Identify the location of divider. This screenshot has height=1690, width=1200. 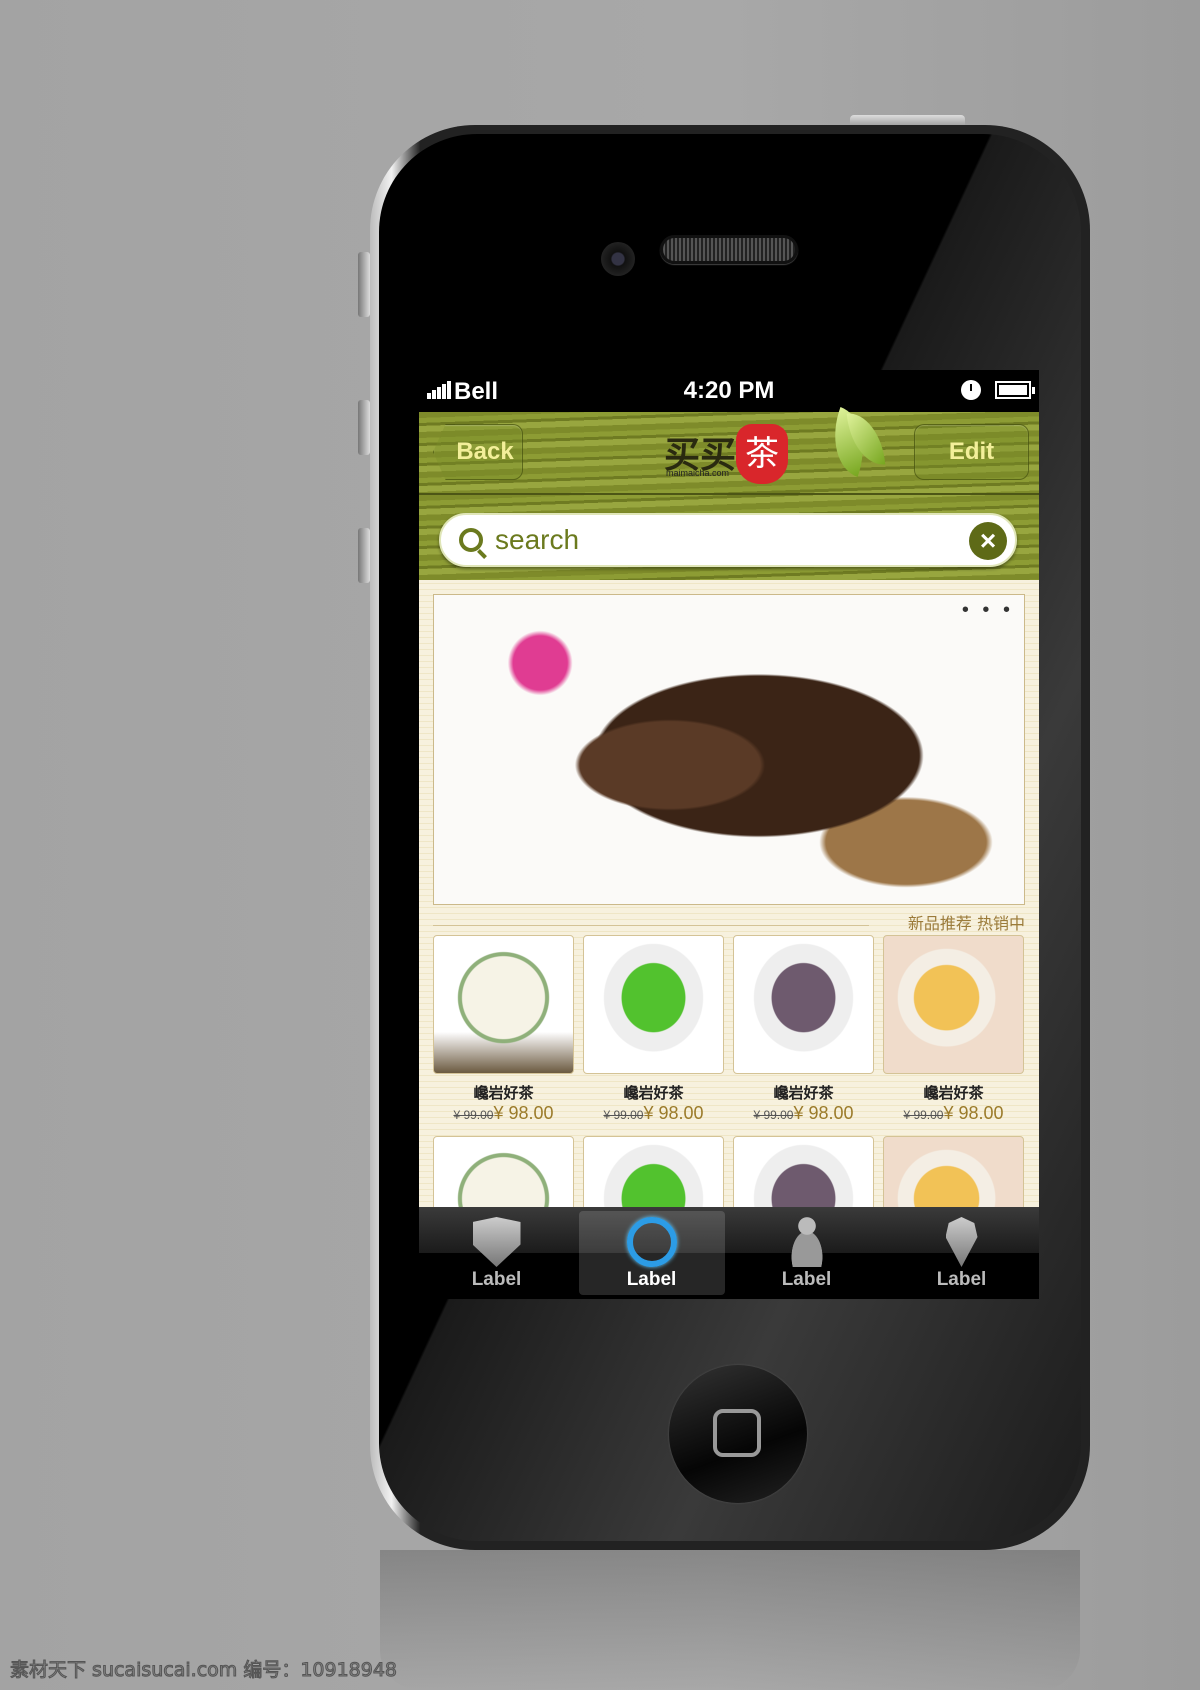
(651, 925).